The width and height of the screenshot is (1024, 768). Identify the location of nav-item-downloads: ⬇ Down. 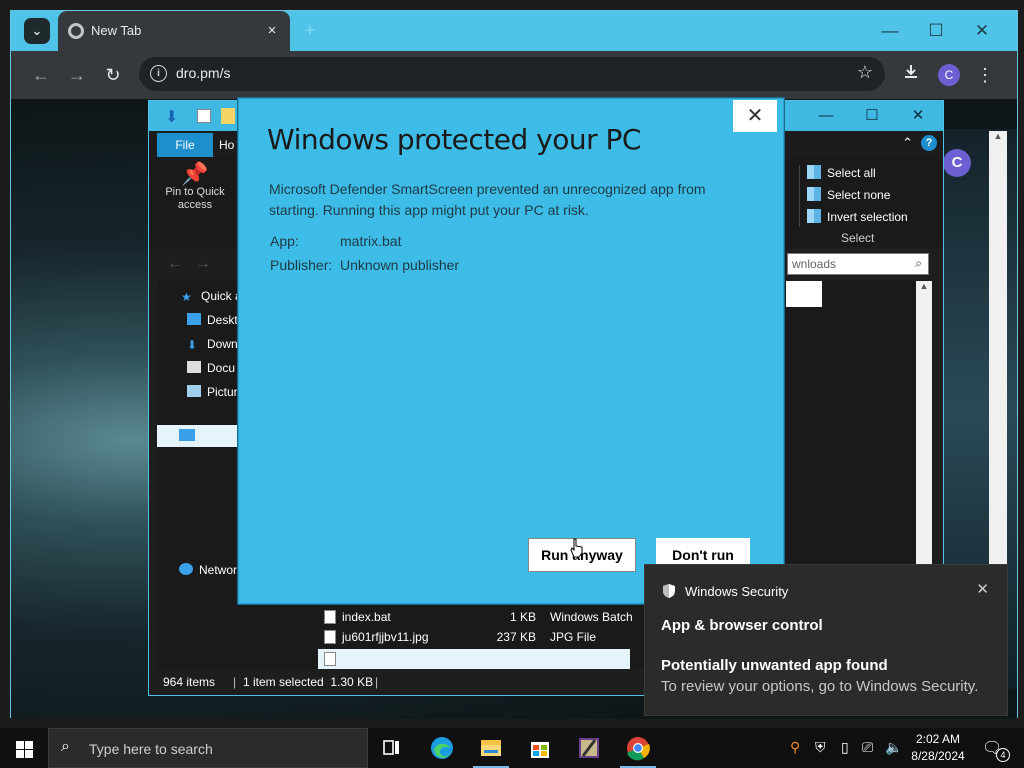
(212, 344).